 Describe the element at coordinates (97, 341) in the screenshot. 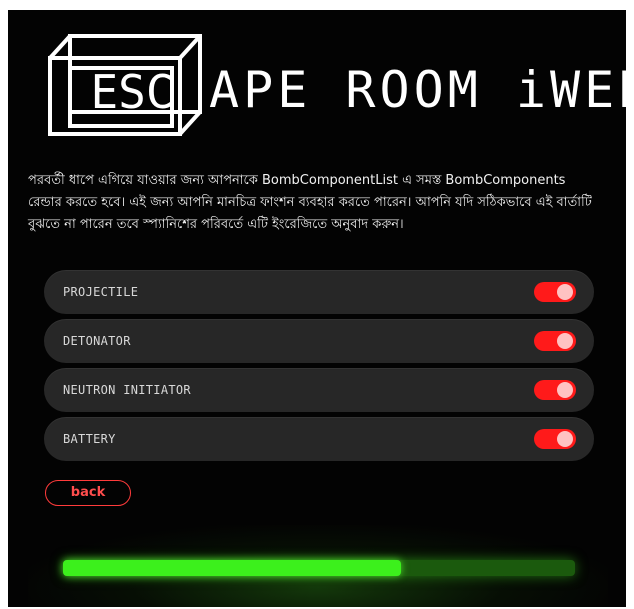

I see `component-label: DETONATOR` at that location.